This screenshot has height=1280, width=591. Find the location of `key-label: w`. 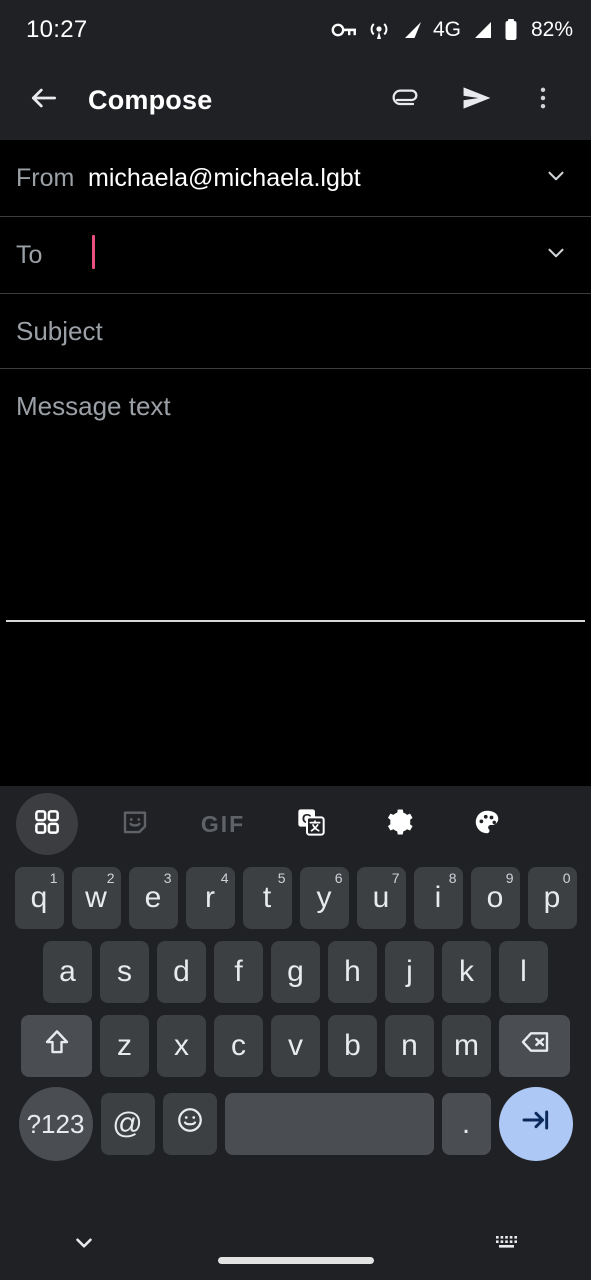

key-label: w is located at coordinates (96, 897).